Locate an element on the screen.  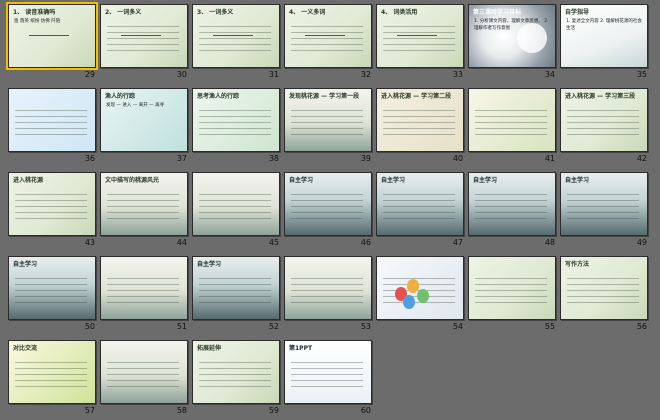
slide-preview: 写作方法 is located at coordinates (604, 288).